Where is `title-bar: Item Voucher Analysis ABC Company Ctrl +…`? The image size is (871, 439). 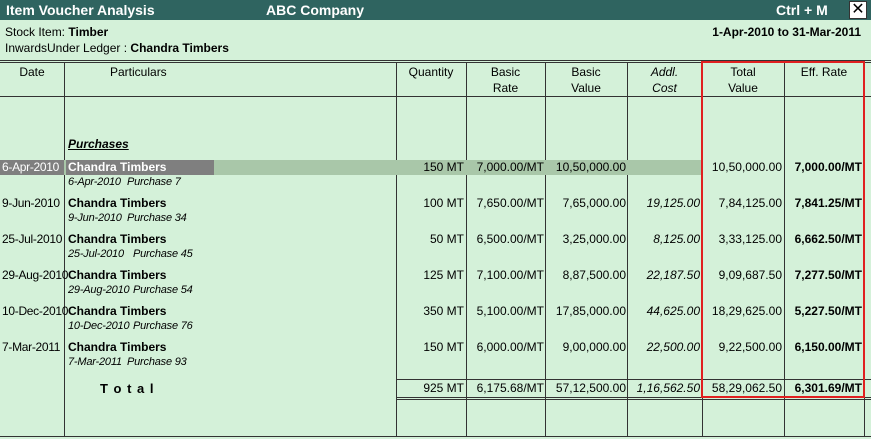 title-bar: Item Voucher Analysis ABC Company Ctrl +… is located at coordinates (435, 10).